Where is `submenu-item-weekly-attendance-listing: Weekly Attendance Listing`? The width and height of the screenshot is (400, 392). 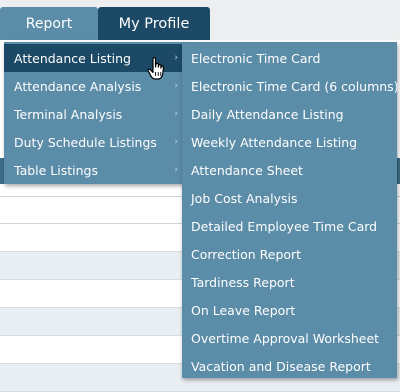 submenu-item-weekly-attendance-listing: Weekly Attendance Listing is located at coordinates (289, 142).